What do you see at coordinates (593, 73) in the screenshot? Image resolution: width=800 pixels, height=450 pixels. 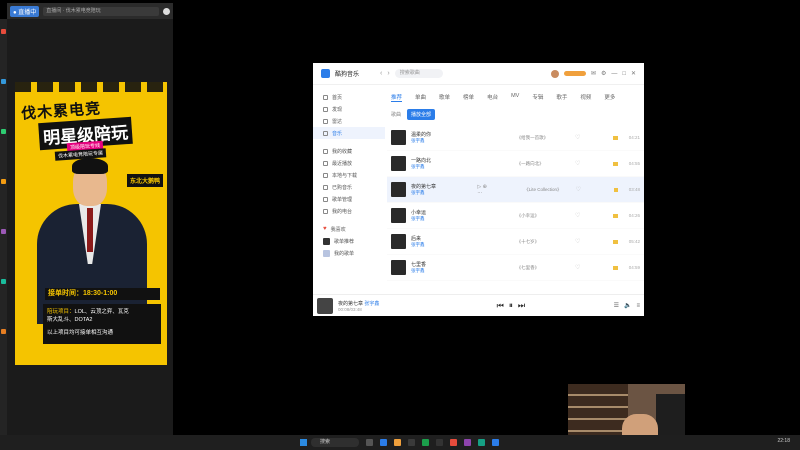 I see `mail-icon: ✉` at bounding box center [593, 73].